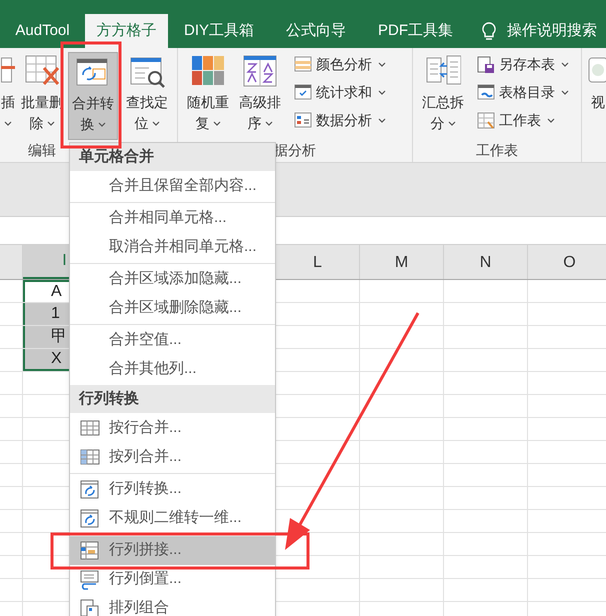 Image resolution: width=606 pixels, height=616 pixels. I want to click on table-grid-icon, so click(90, 428).